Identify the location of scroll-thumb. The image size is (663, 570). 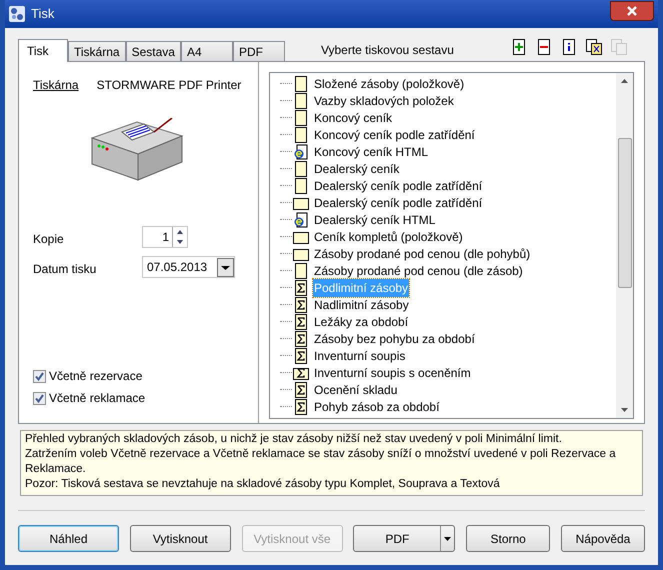
(625, 213).